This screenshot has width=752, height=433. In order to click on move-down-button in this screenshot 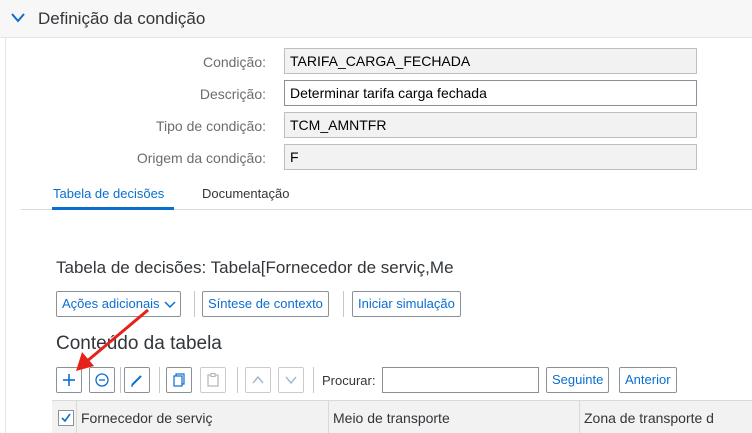, I will do `click(291, 380)`.